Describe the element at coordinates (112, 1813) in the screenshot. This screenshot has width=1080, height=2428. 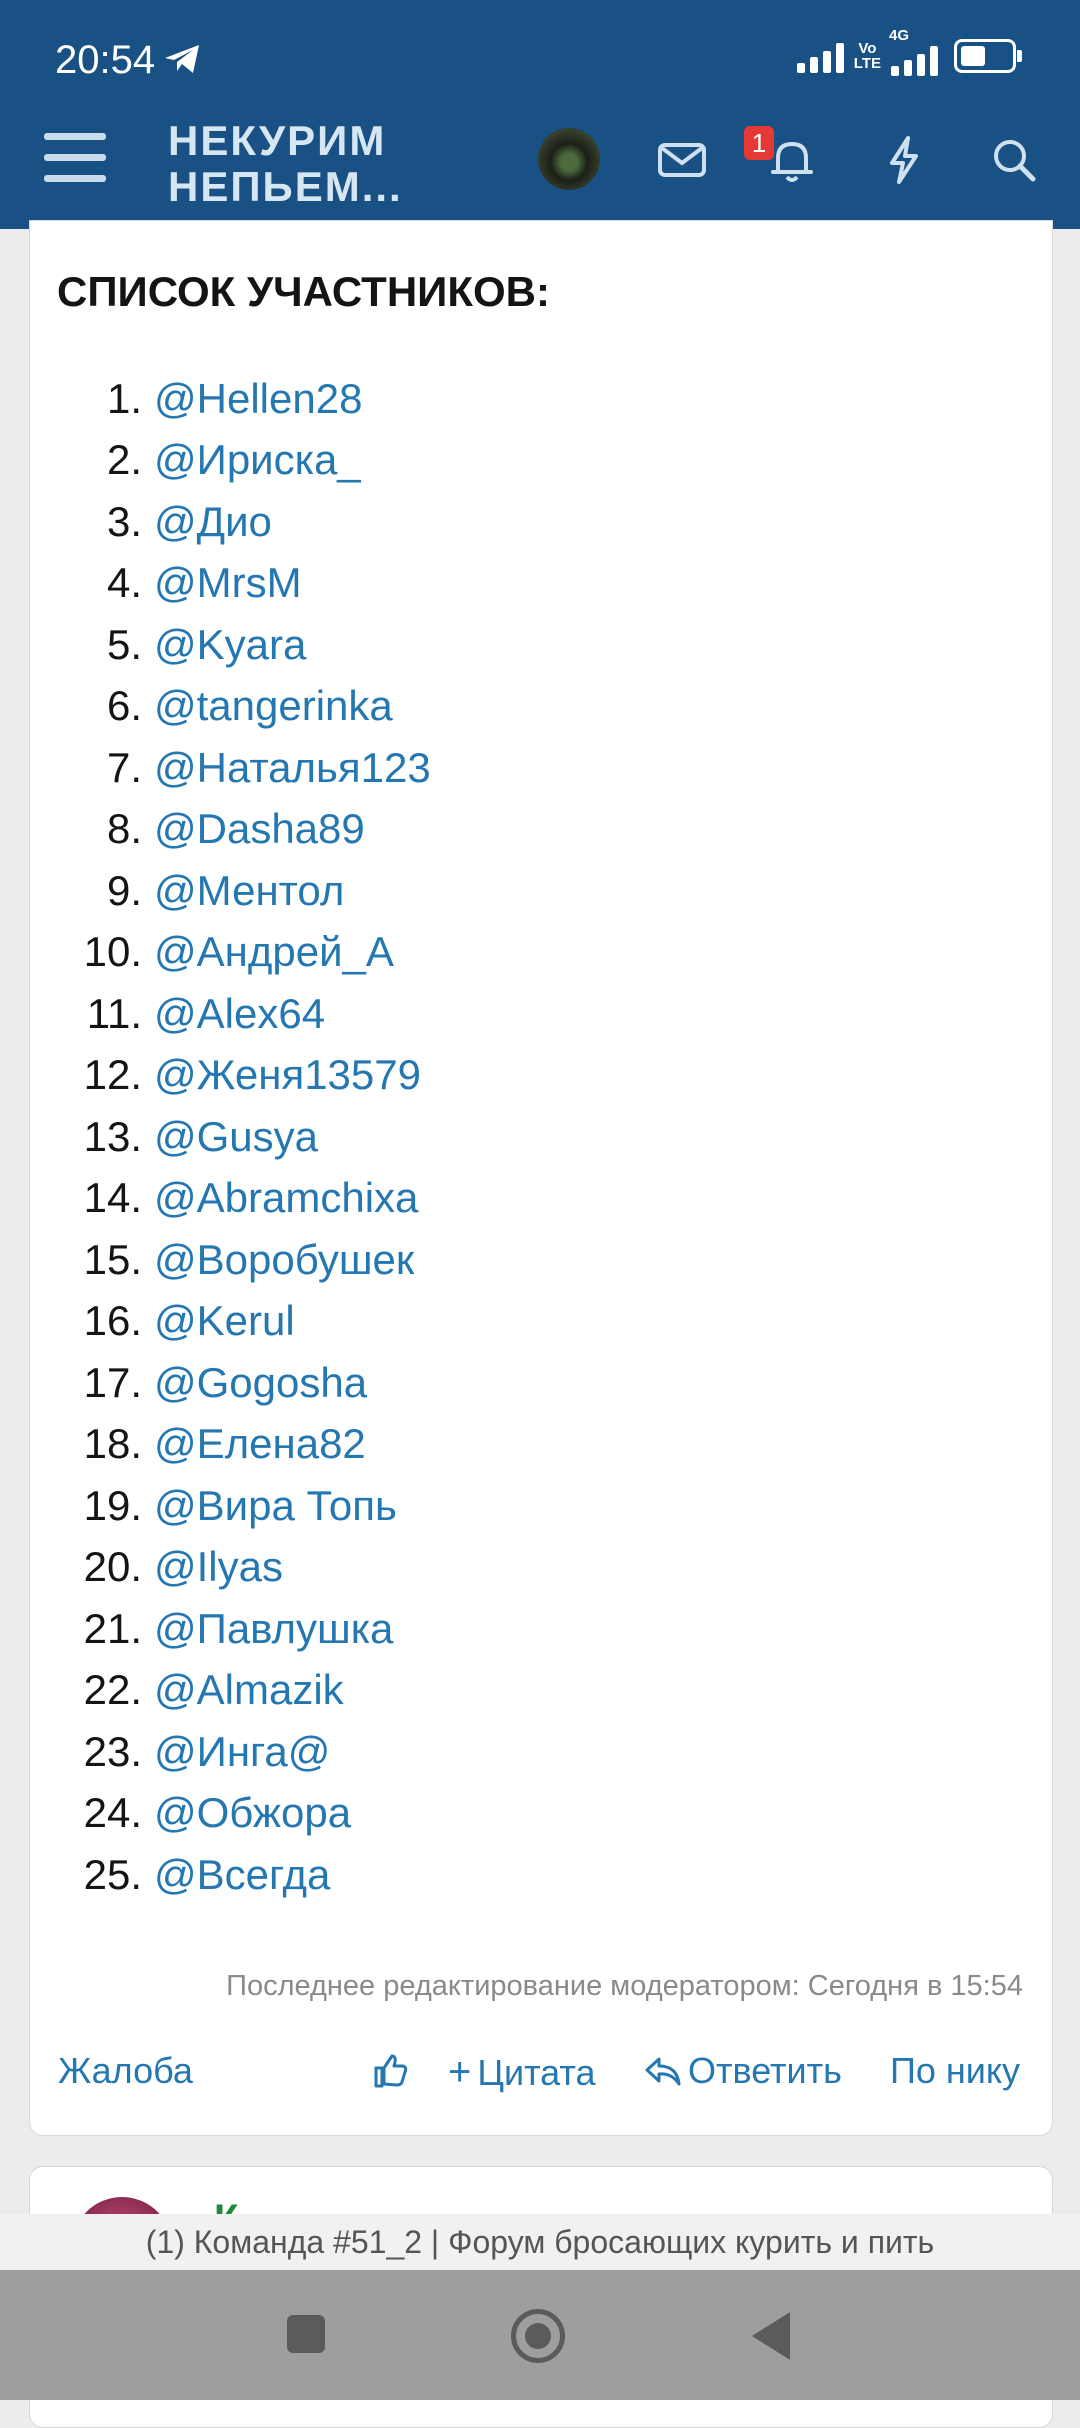
I see `participant-number: 24.` at that location.